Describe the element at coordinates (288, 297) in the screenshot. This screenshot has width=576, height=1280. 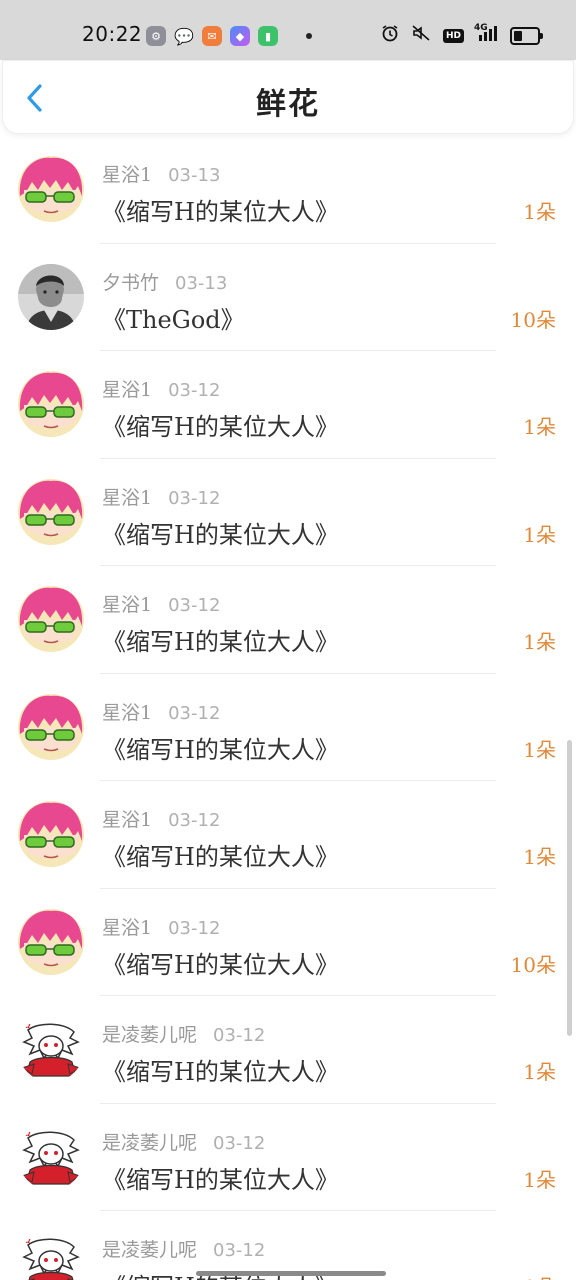
I see `flower-list-item: 夕书竹 03-13 《TheGod》 10朵` at that location.